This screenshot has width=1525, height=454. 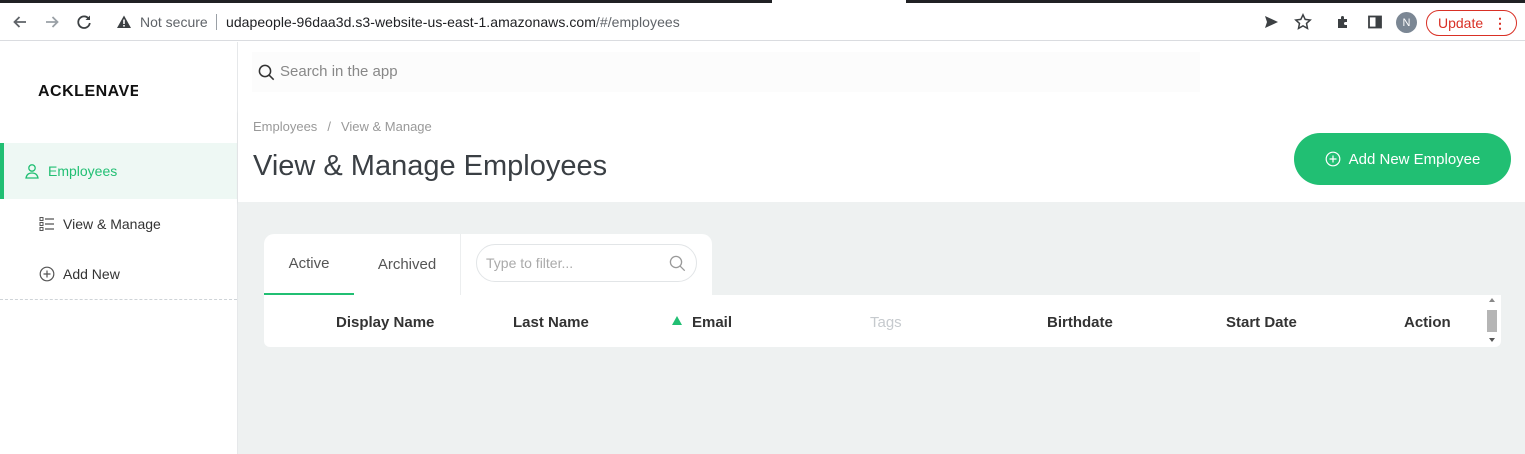 I want to click on tab-active: Active, so click(x=309, y=264).